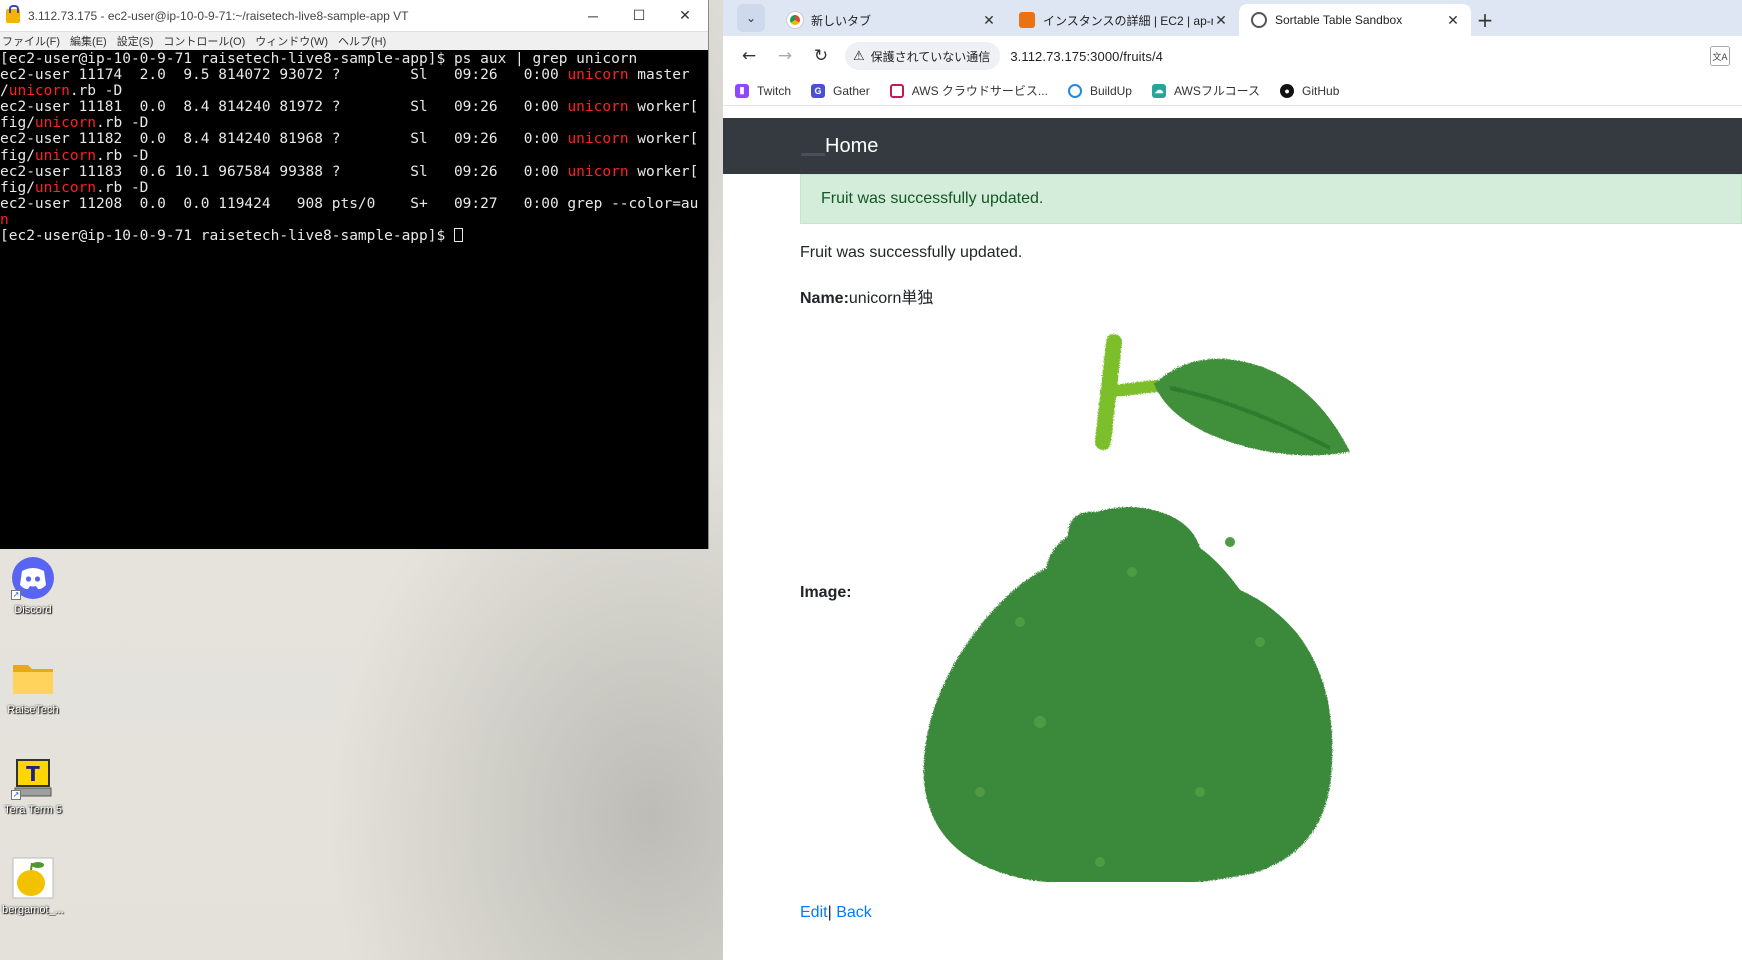 This screenshot has width=1742, height=960. I want to click on bookmark-label: BuildUp, so click(1110, 90).